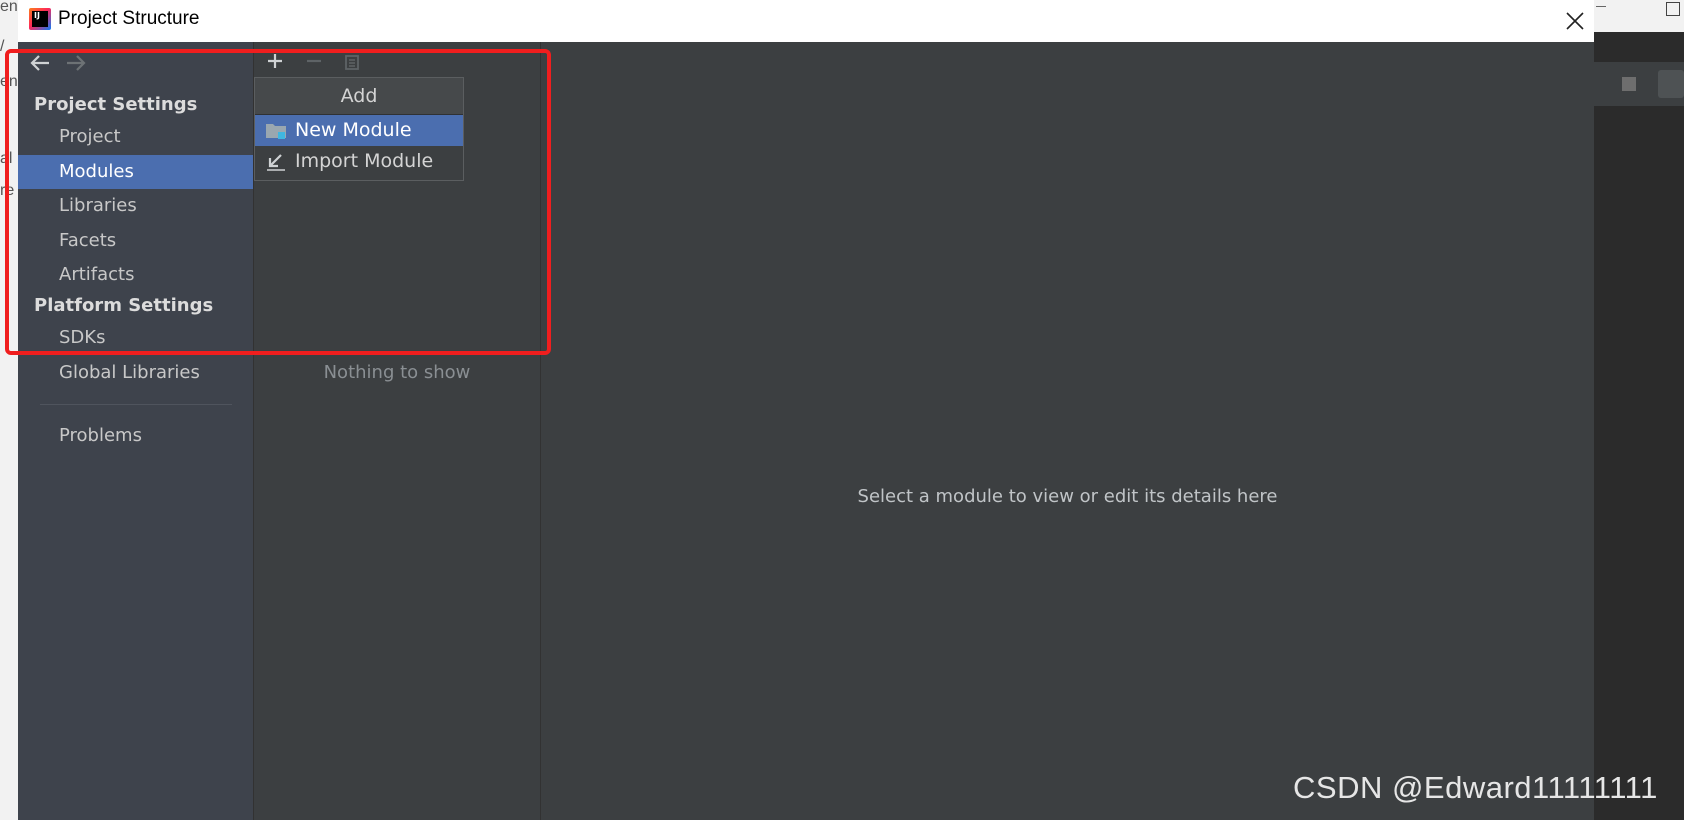 The image size is (1684, 820). Describe the element at coordinates (135, 373) in the screenshot. I see `sidebar-item-global-libraries: Global Libraries` at that location.